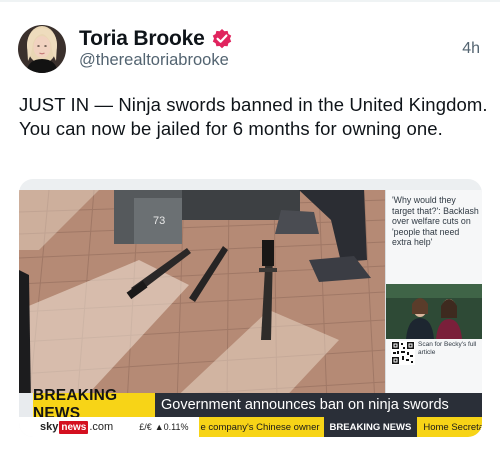  I want to click on qr-code-icon, so click(403, 353).